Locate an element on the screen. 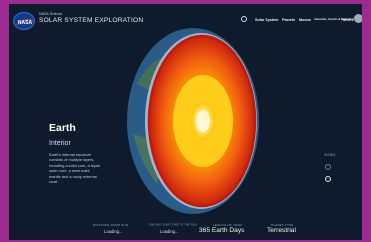 The width and height of the screenshot is (371, 242). nav-item-moons: Moons is located at coordinates (305, 20).